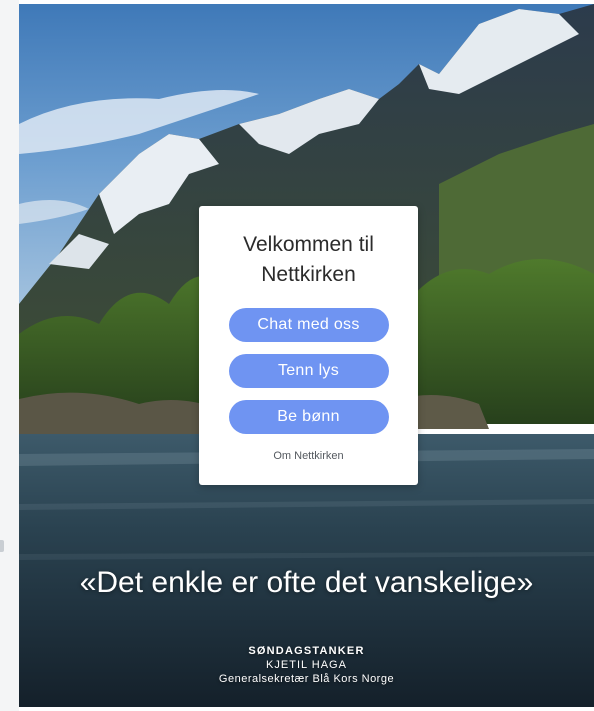  Describe the element at coordinates (9, 355) in the screenshot. I see `left-gutter` at that location.